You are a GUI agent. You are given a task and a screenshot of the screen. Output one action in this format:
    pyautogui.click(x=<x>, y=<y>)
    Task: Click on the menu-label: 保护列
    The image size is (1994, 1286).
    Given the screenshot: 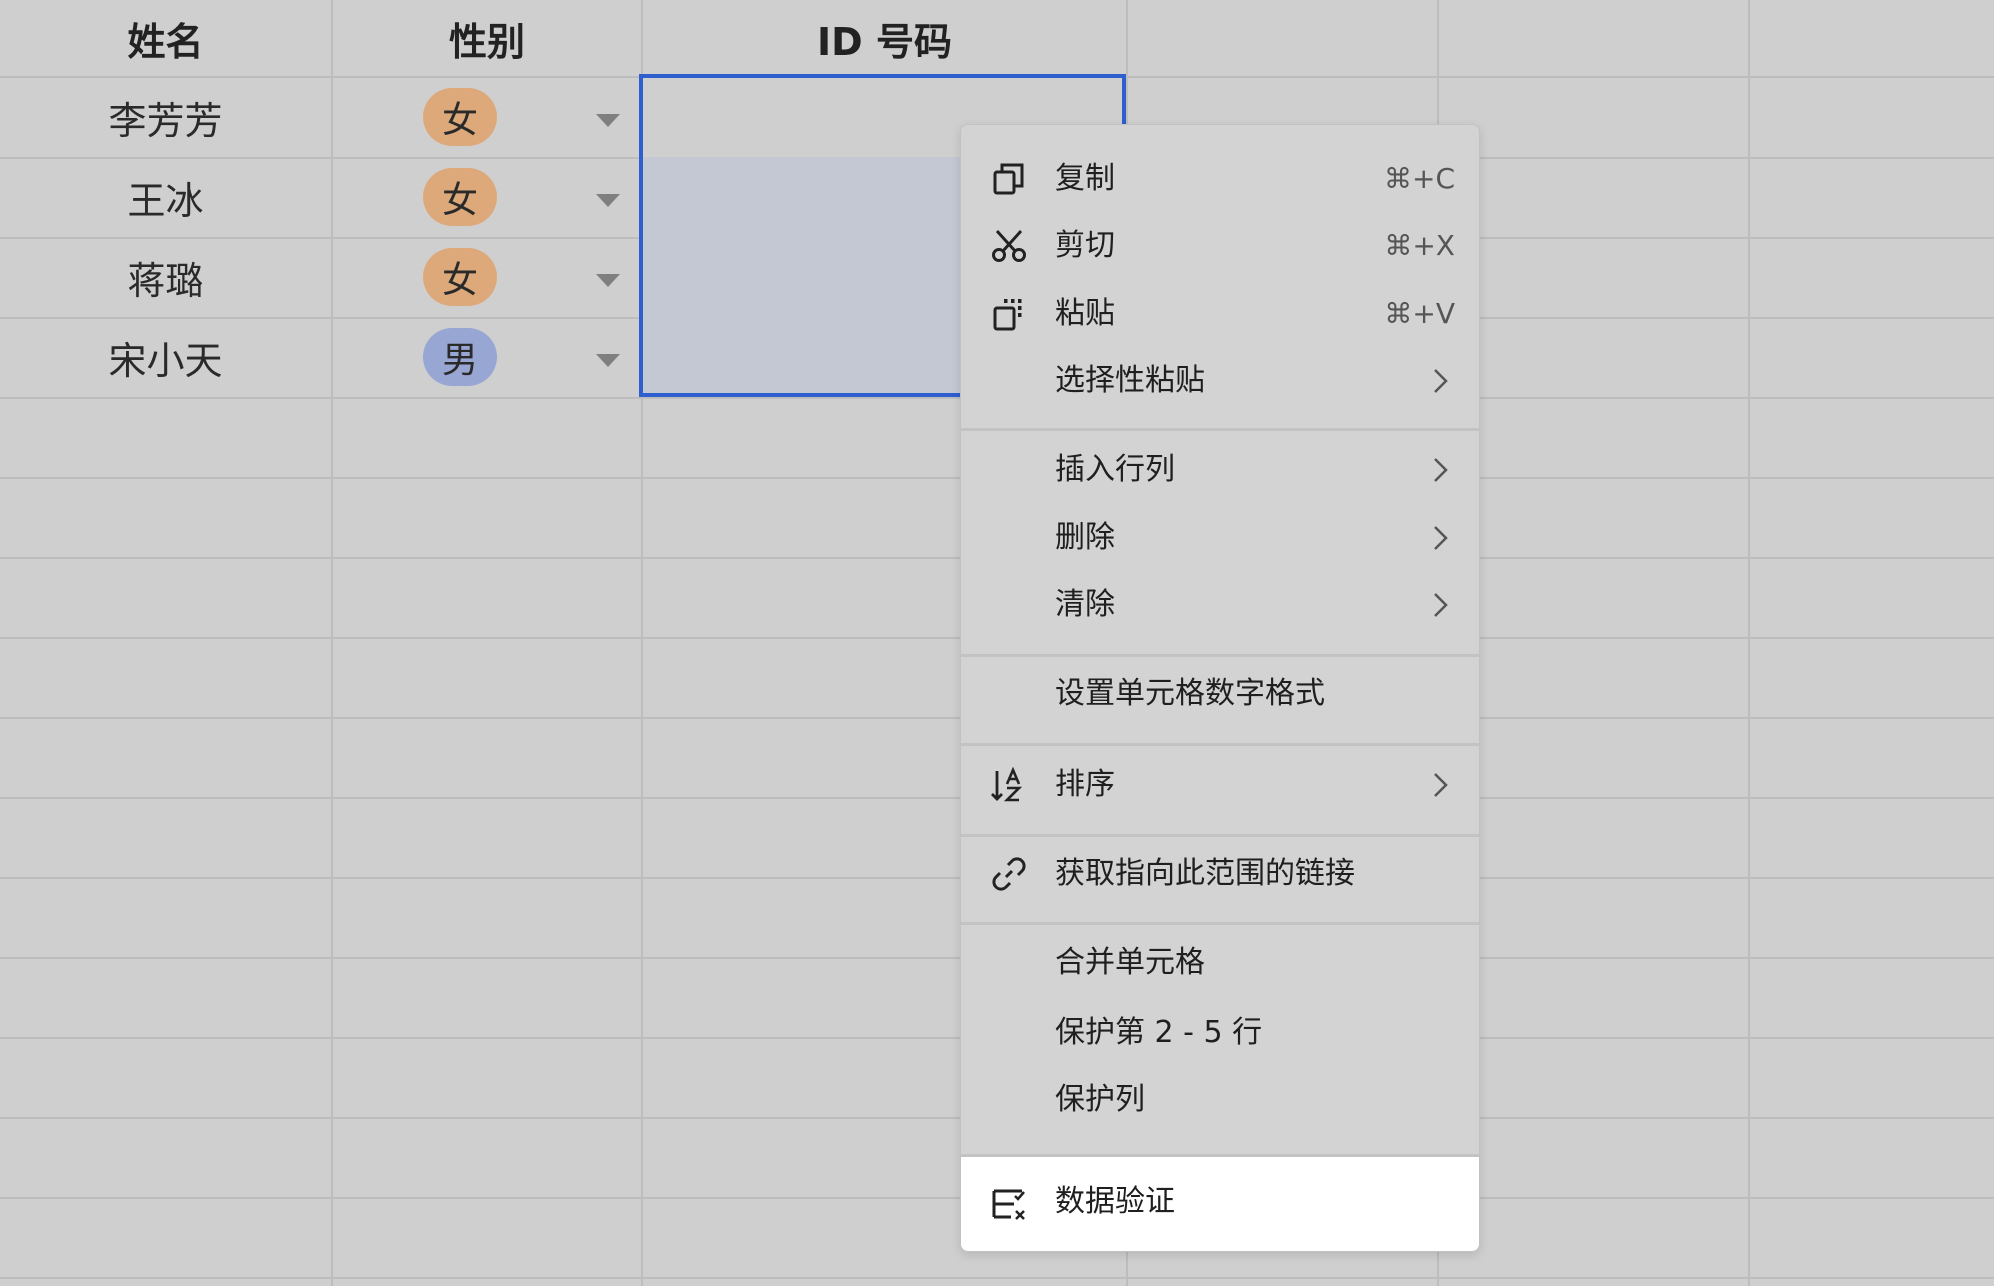 What is the action you would take?
    pyautogui.click(x=1100, y=1099)
    